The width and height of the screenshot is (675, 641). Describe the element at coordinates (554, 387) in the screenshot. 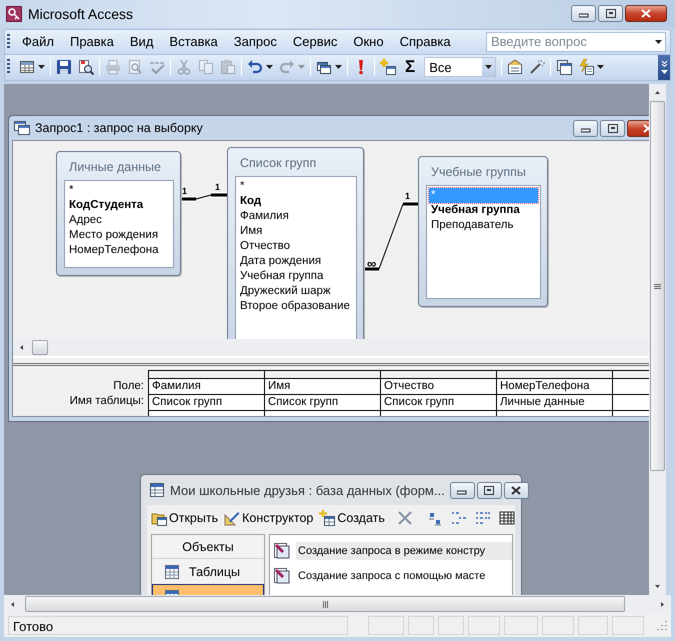

I see `field-cell: НомерТелефона` at that location.